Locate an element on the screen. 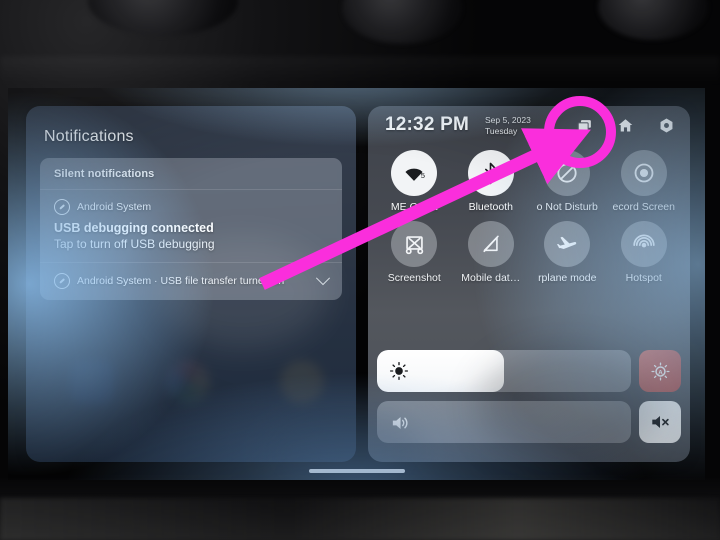 This screenshot has height=540, width=720. recent-apps-icon is located at coordinates (584, 125).